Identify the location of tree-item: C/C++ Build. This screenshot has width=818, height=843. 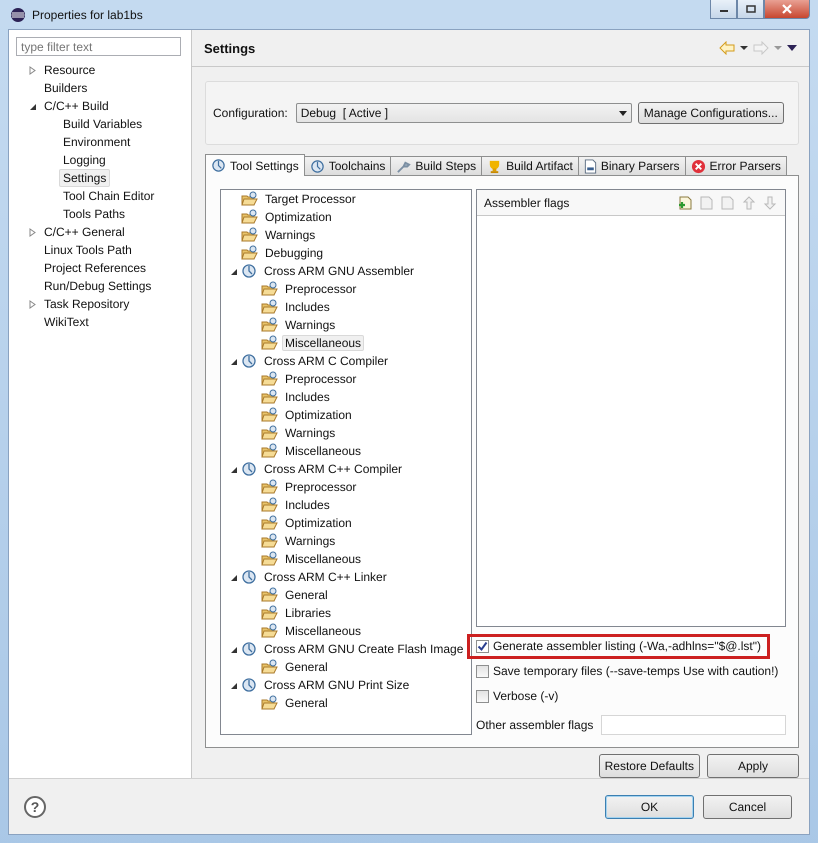
(76, 106).